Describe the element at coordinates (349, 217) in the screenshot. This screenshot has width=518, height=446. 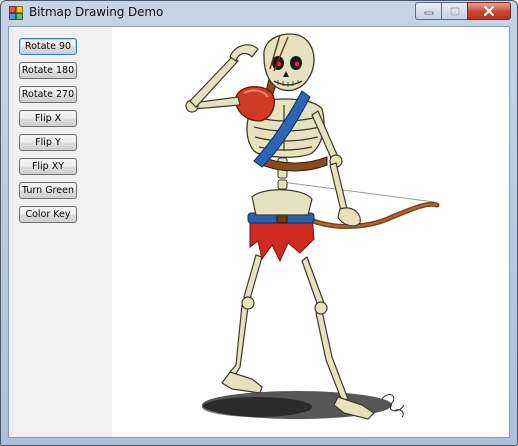
I see `right-hand` at that location.